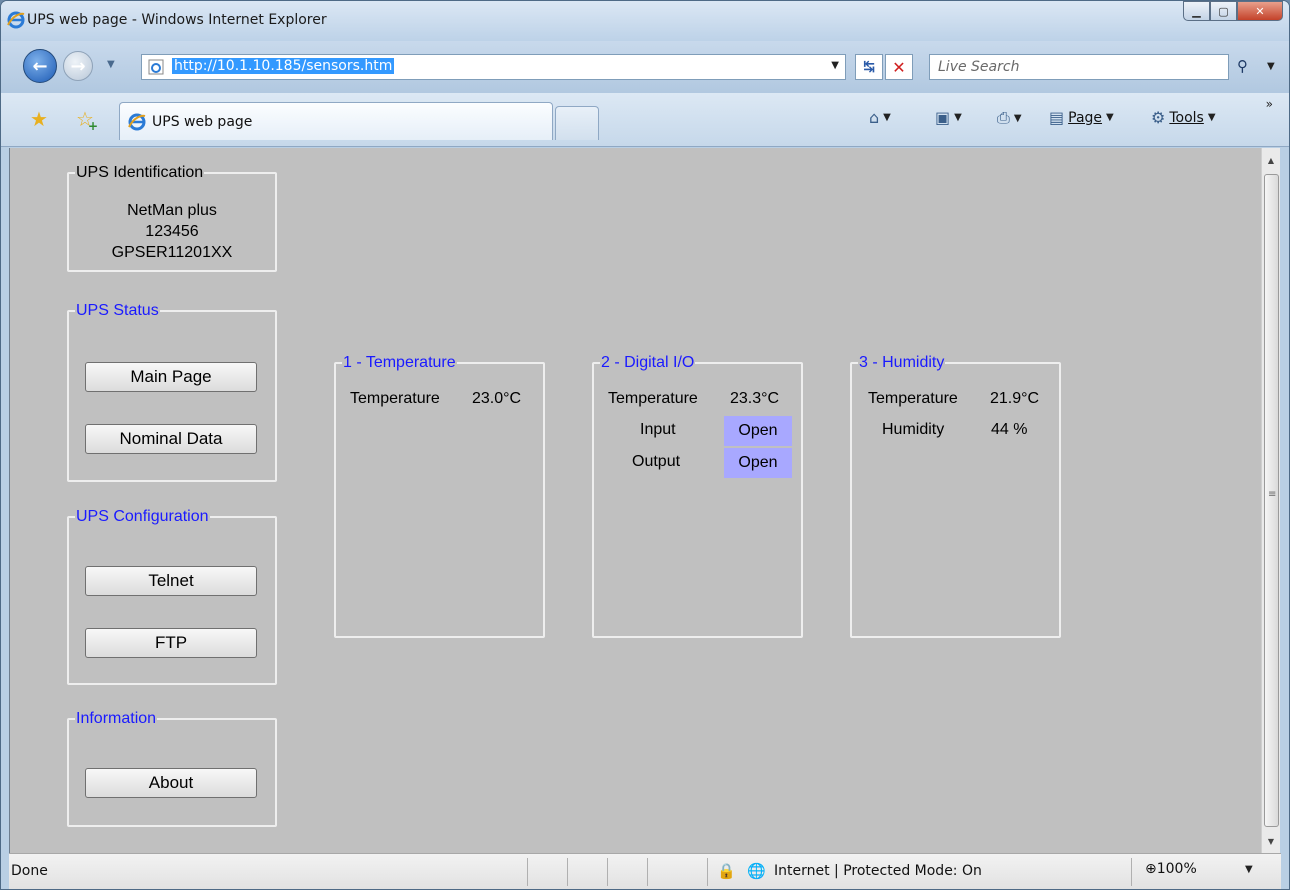 The image size is (1290, 890). Describe the element at coordinates (177, 20) in the screenshot. I see `window-title: UPS web page - Windows Internet Explorer` at that location.